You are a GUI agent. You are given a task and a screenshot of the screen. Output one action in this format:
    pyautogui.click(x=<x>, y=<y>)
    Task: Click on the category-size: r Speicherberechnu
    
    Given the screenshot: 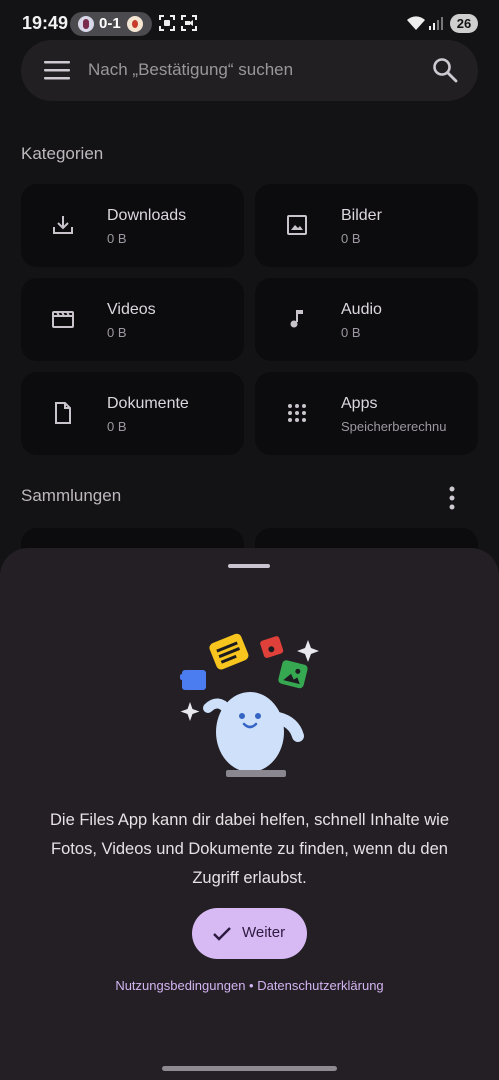 What is the action you would take?
    pyautogui.click(x=394, y=426)
    